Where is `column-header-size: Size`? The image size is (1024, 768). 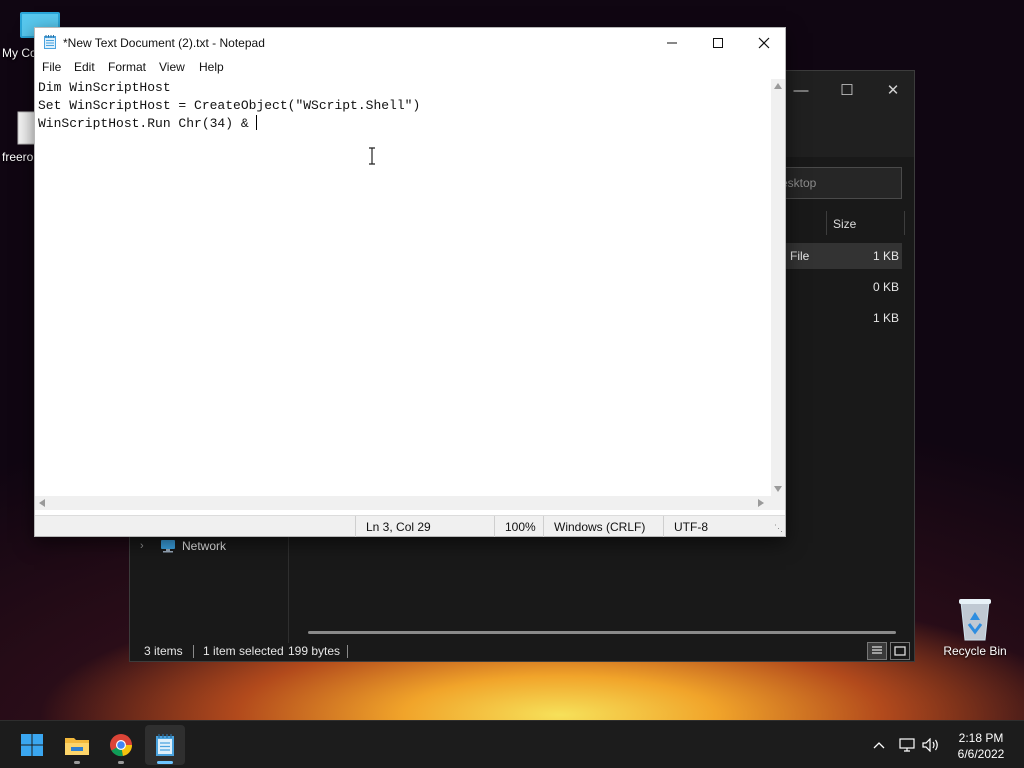 column-header-size: Size is located at coordinates (844, 224).